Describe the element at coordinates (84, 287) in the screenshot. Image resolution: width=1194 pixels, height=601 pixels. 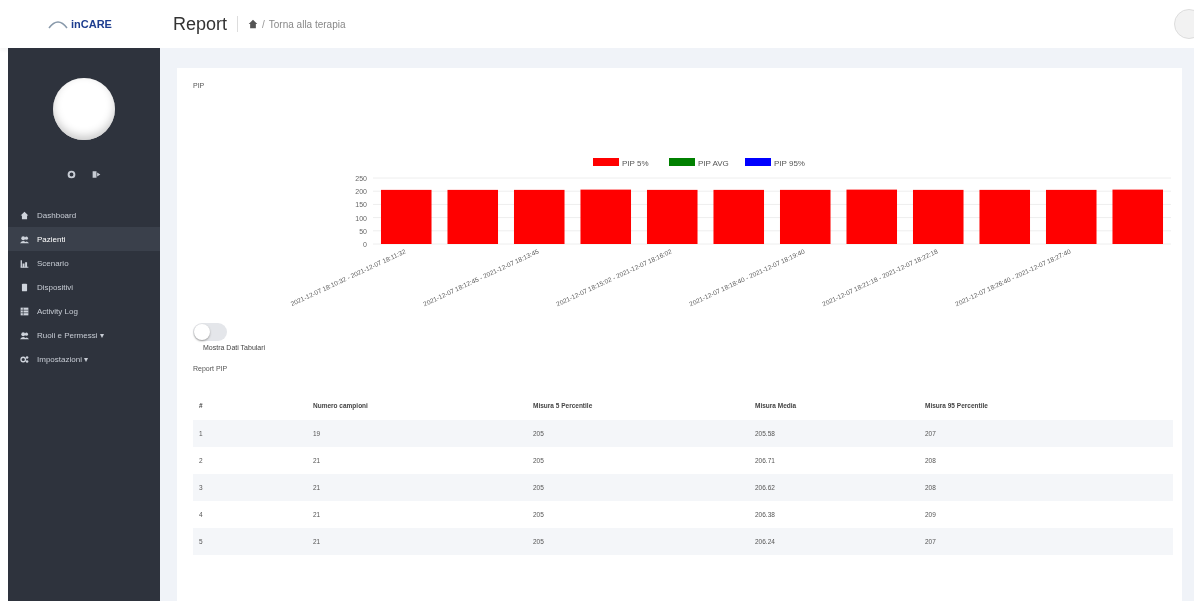
I see `sidebar-item: Dispositivi` at that location.